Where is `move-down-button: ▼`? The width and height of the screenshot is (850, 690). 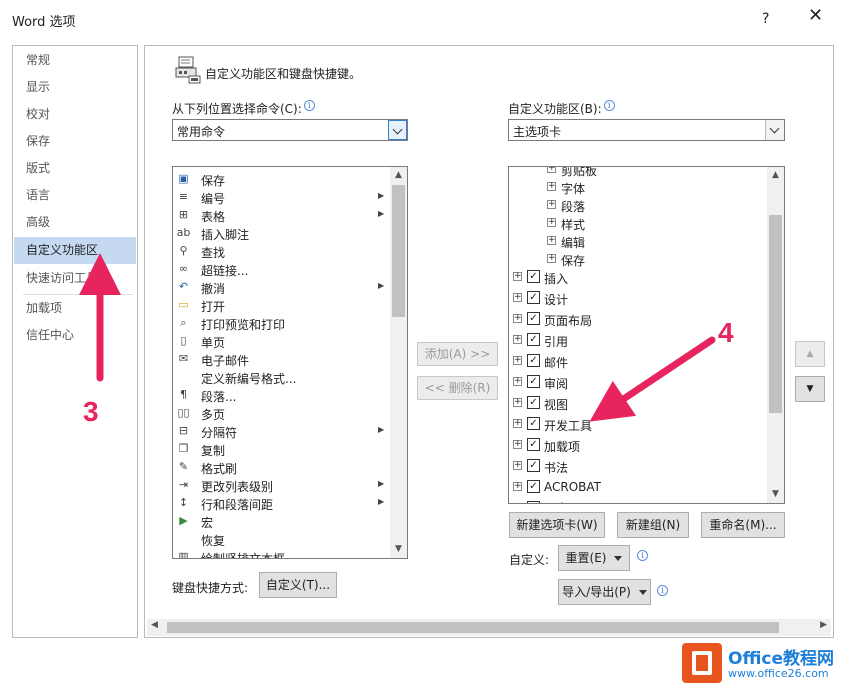
move-down-button: ▼ is located at coordinates (810, 389).